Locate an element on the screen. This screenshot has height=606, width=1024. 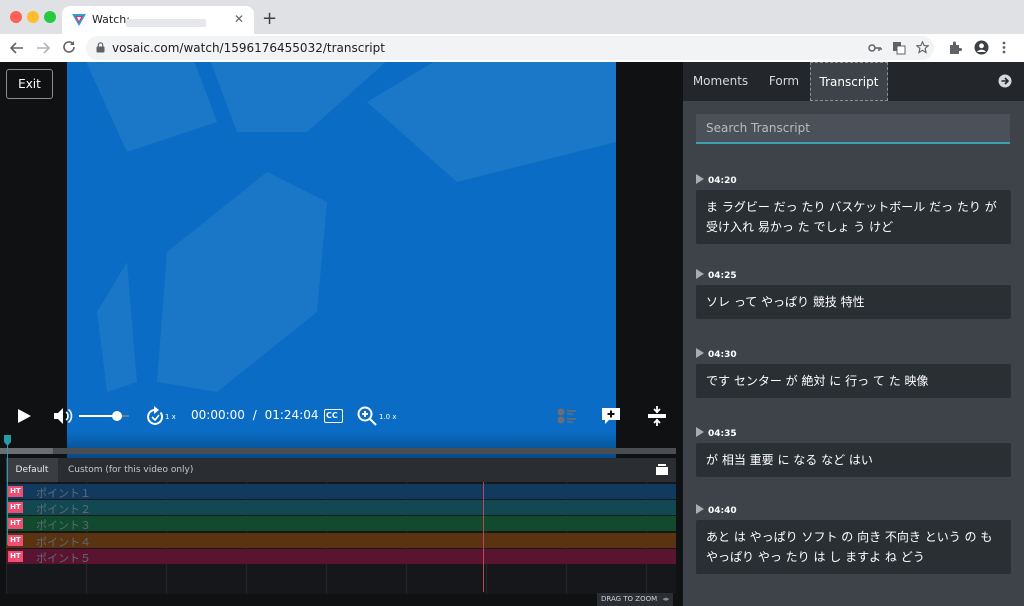
volume-slider-fill is located at coordinates (98, 416).